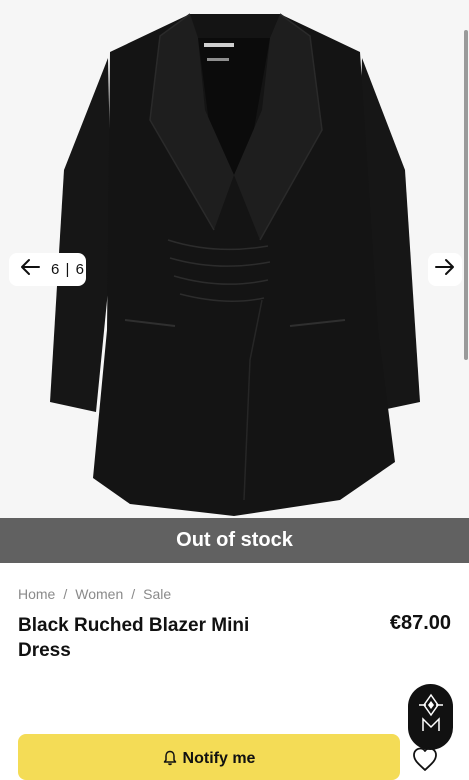  What do you see at coordinates (68, 269) in the screenshot?
I see `image-counter: 6 | 6` at bounding box center [68, 269].